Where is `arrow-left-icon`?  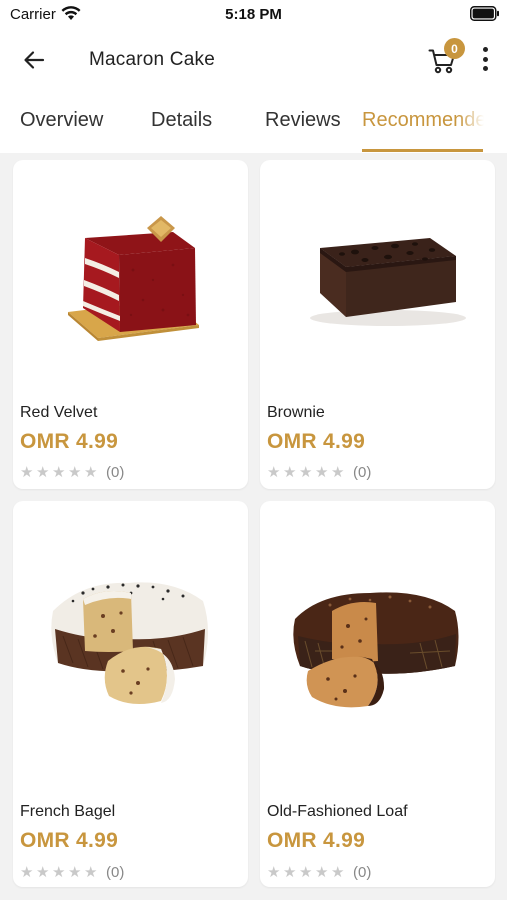
arrow-left-icon is located at coordinates (34, 60).